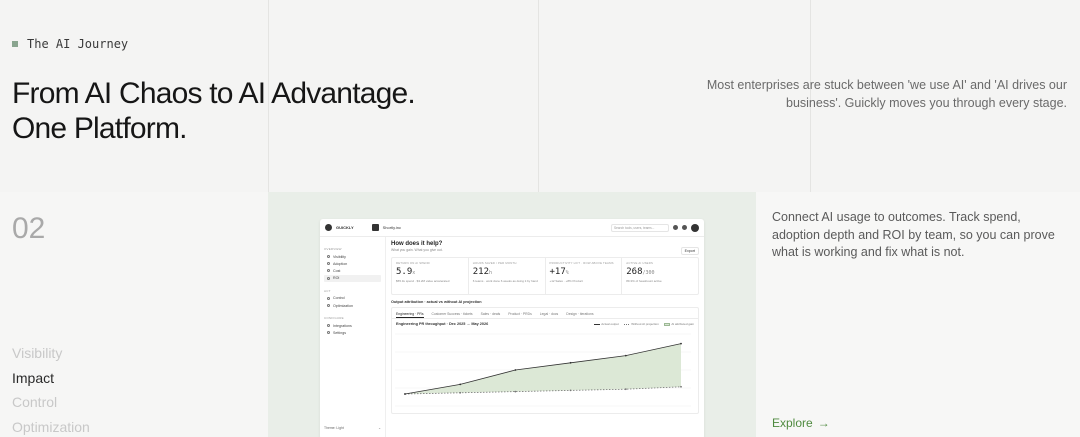  I want to click on tab-product: Product · PRDs, so click(520, 315).